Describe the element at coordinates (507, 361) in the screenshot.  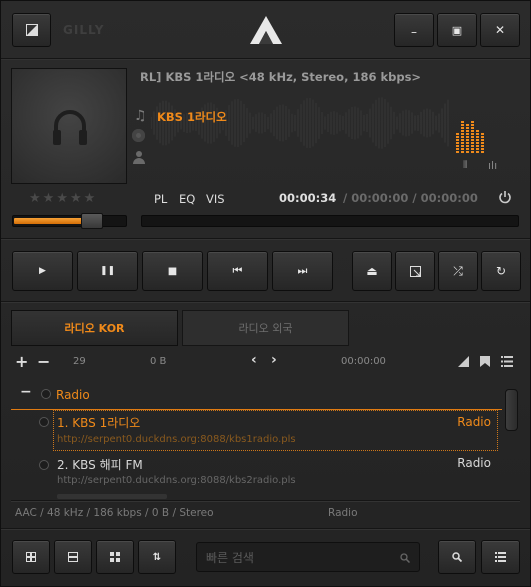
I see `list-view-icon` at that location.